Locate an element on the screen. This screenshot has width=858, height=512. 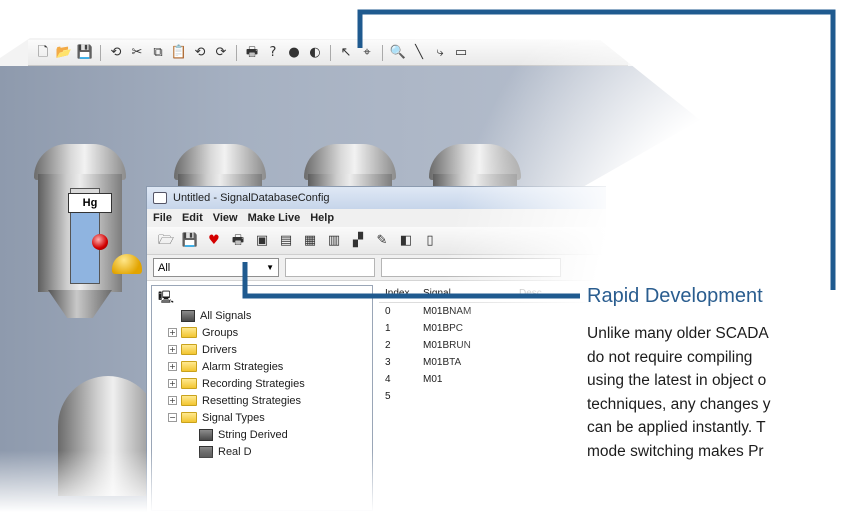
app-icon is located at coordinates (160, 198).